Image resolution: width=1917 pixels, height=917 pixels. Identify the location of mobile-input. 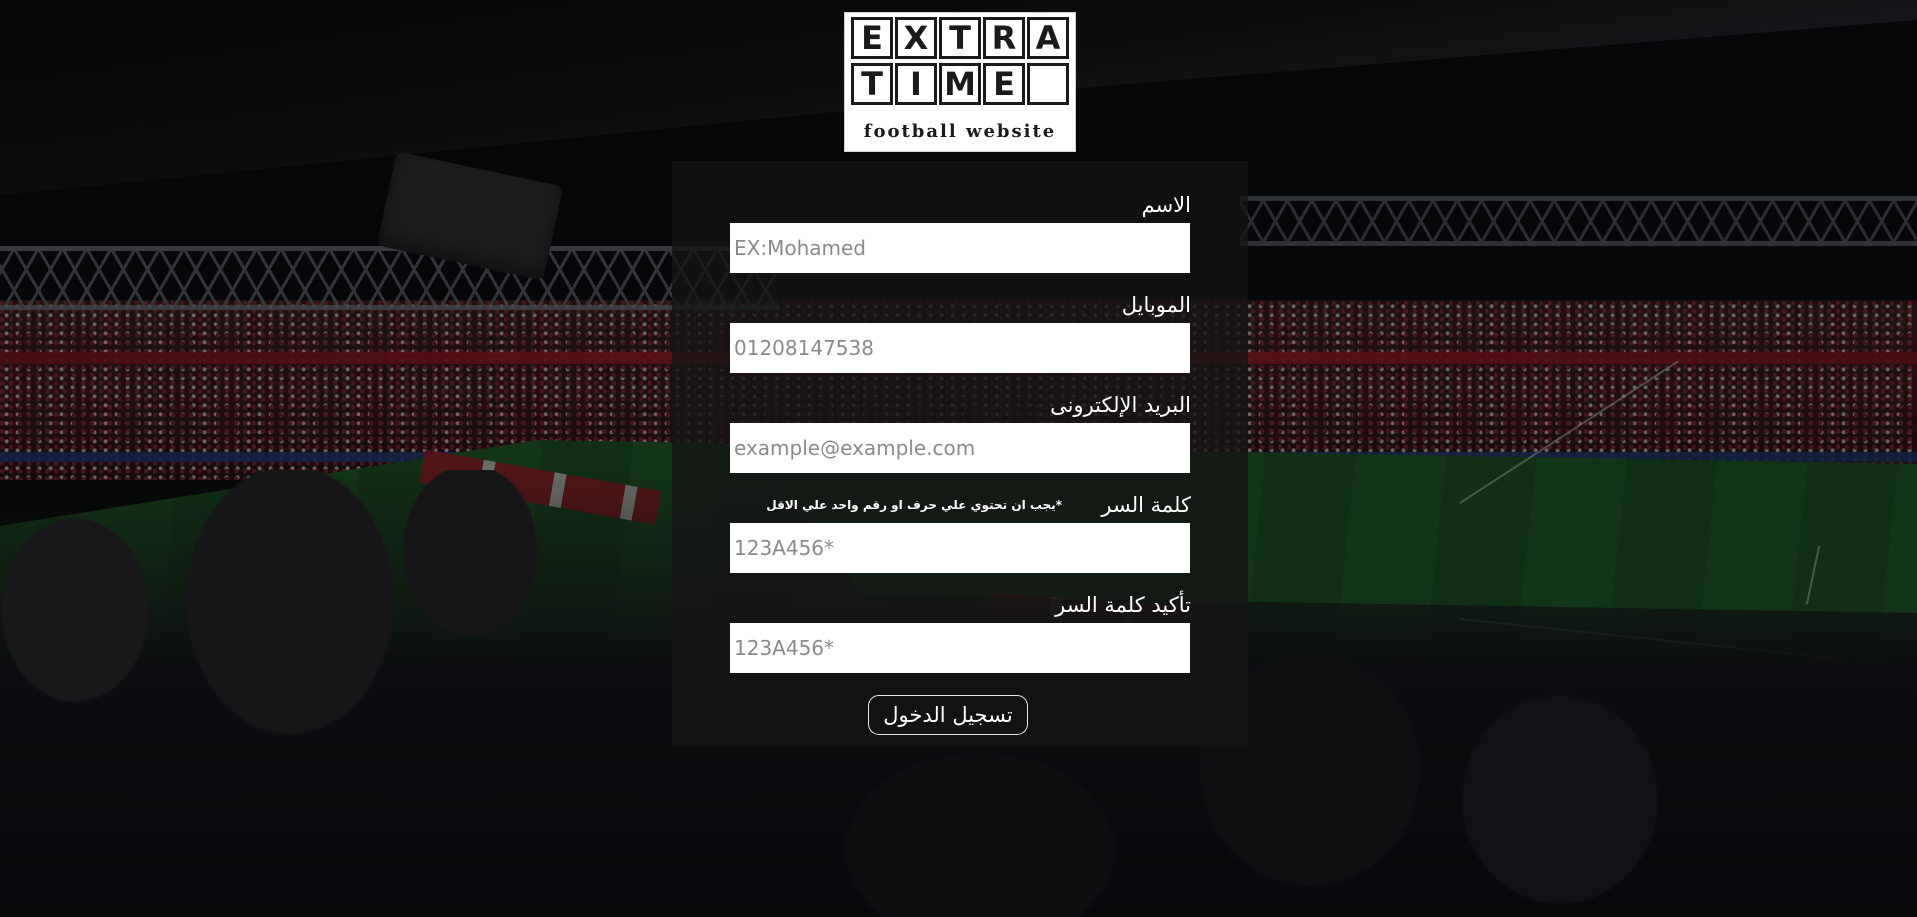
(960, 348).